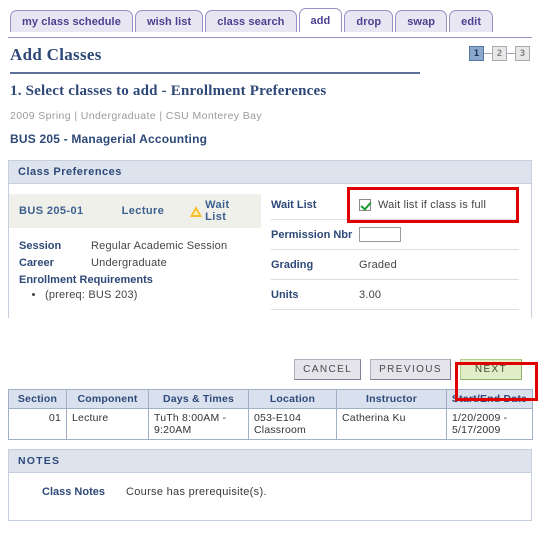 This screenshot has width=540, height=552. I want to click on step-2: 2, so click(499, 53).